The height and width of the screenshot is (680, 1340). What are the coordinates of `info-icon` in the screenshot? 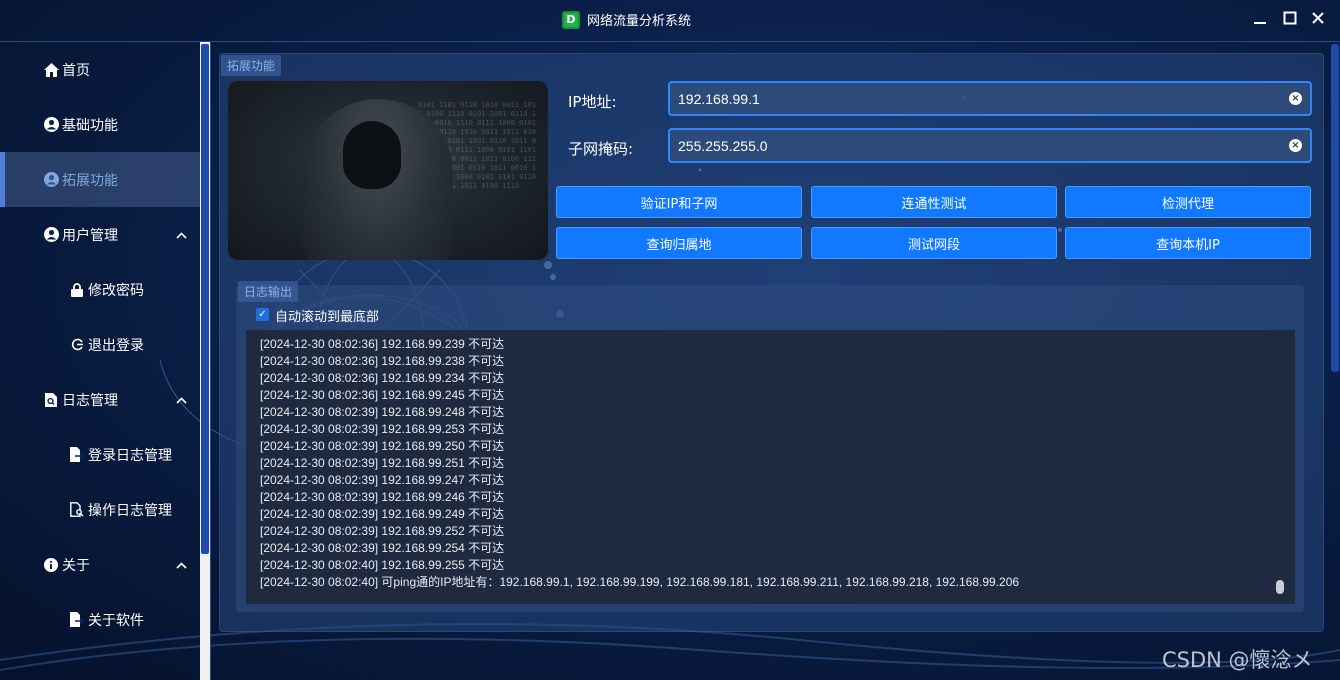 It's located at (51, 565).